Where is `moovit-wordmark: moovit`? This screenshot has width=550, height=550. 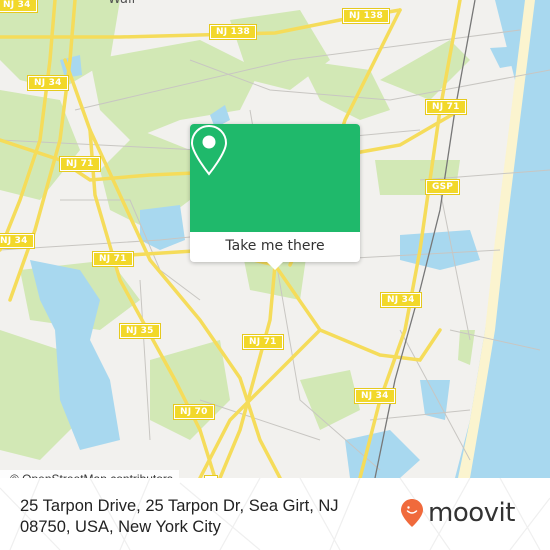 moovit-wordmark: moovit is located at coordinates (471, 513).